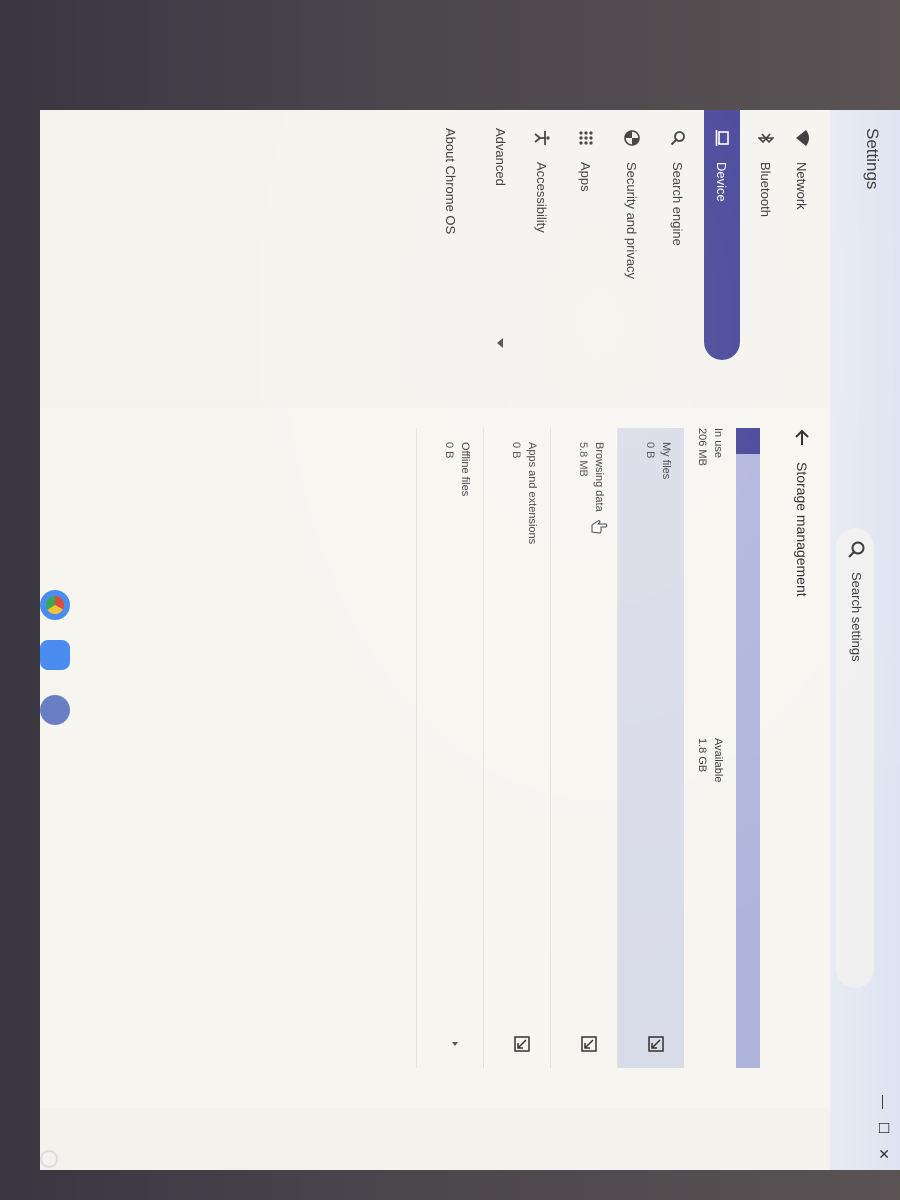 Image resolution: width=900 pixels, height=1200 pixels. I want to click on apps-grid-icon, so click(586, 138).